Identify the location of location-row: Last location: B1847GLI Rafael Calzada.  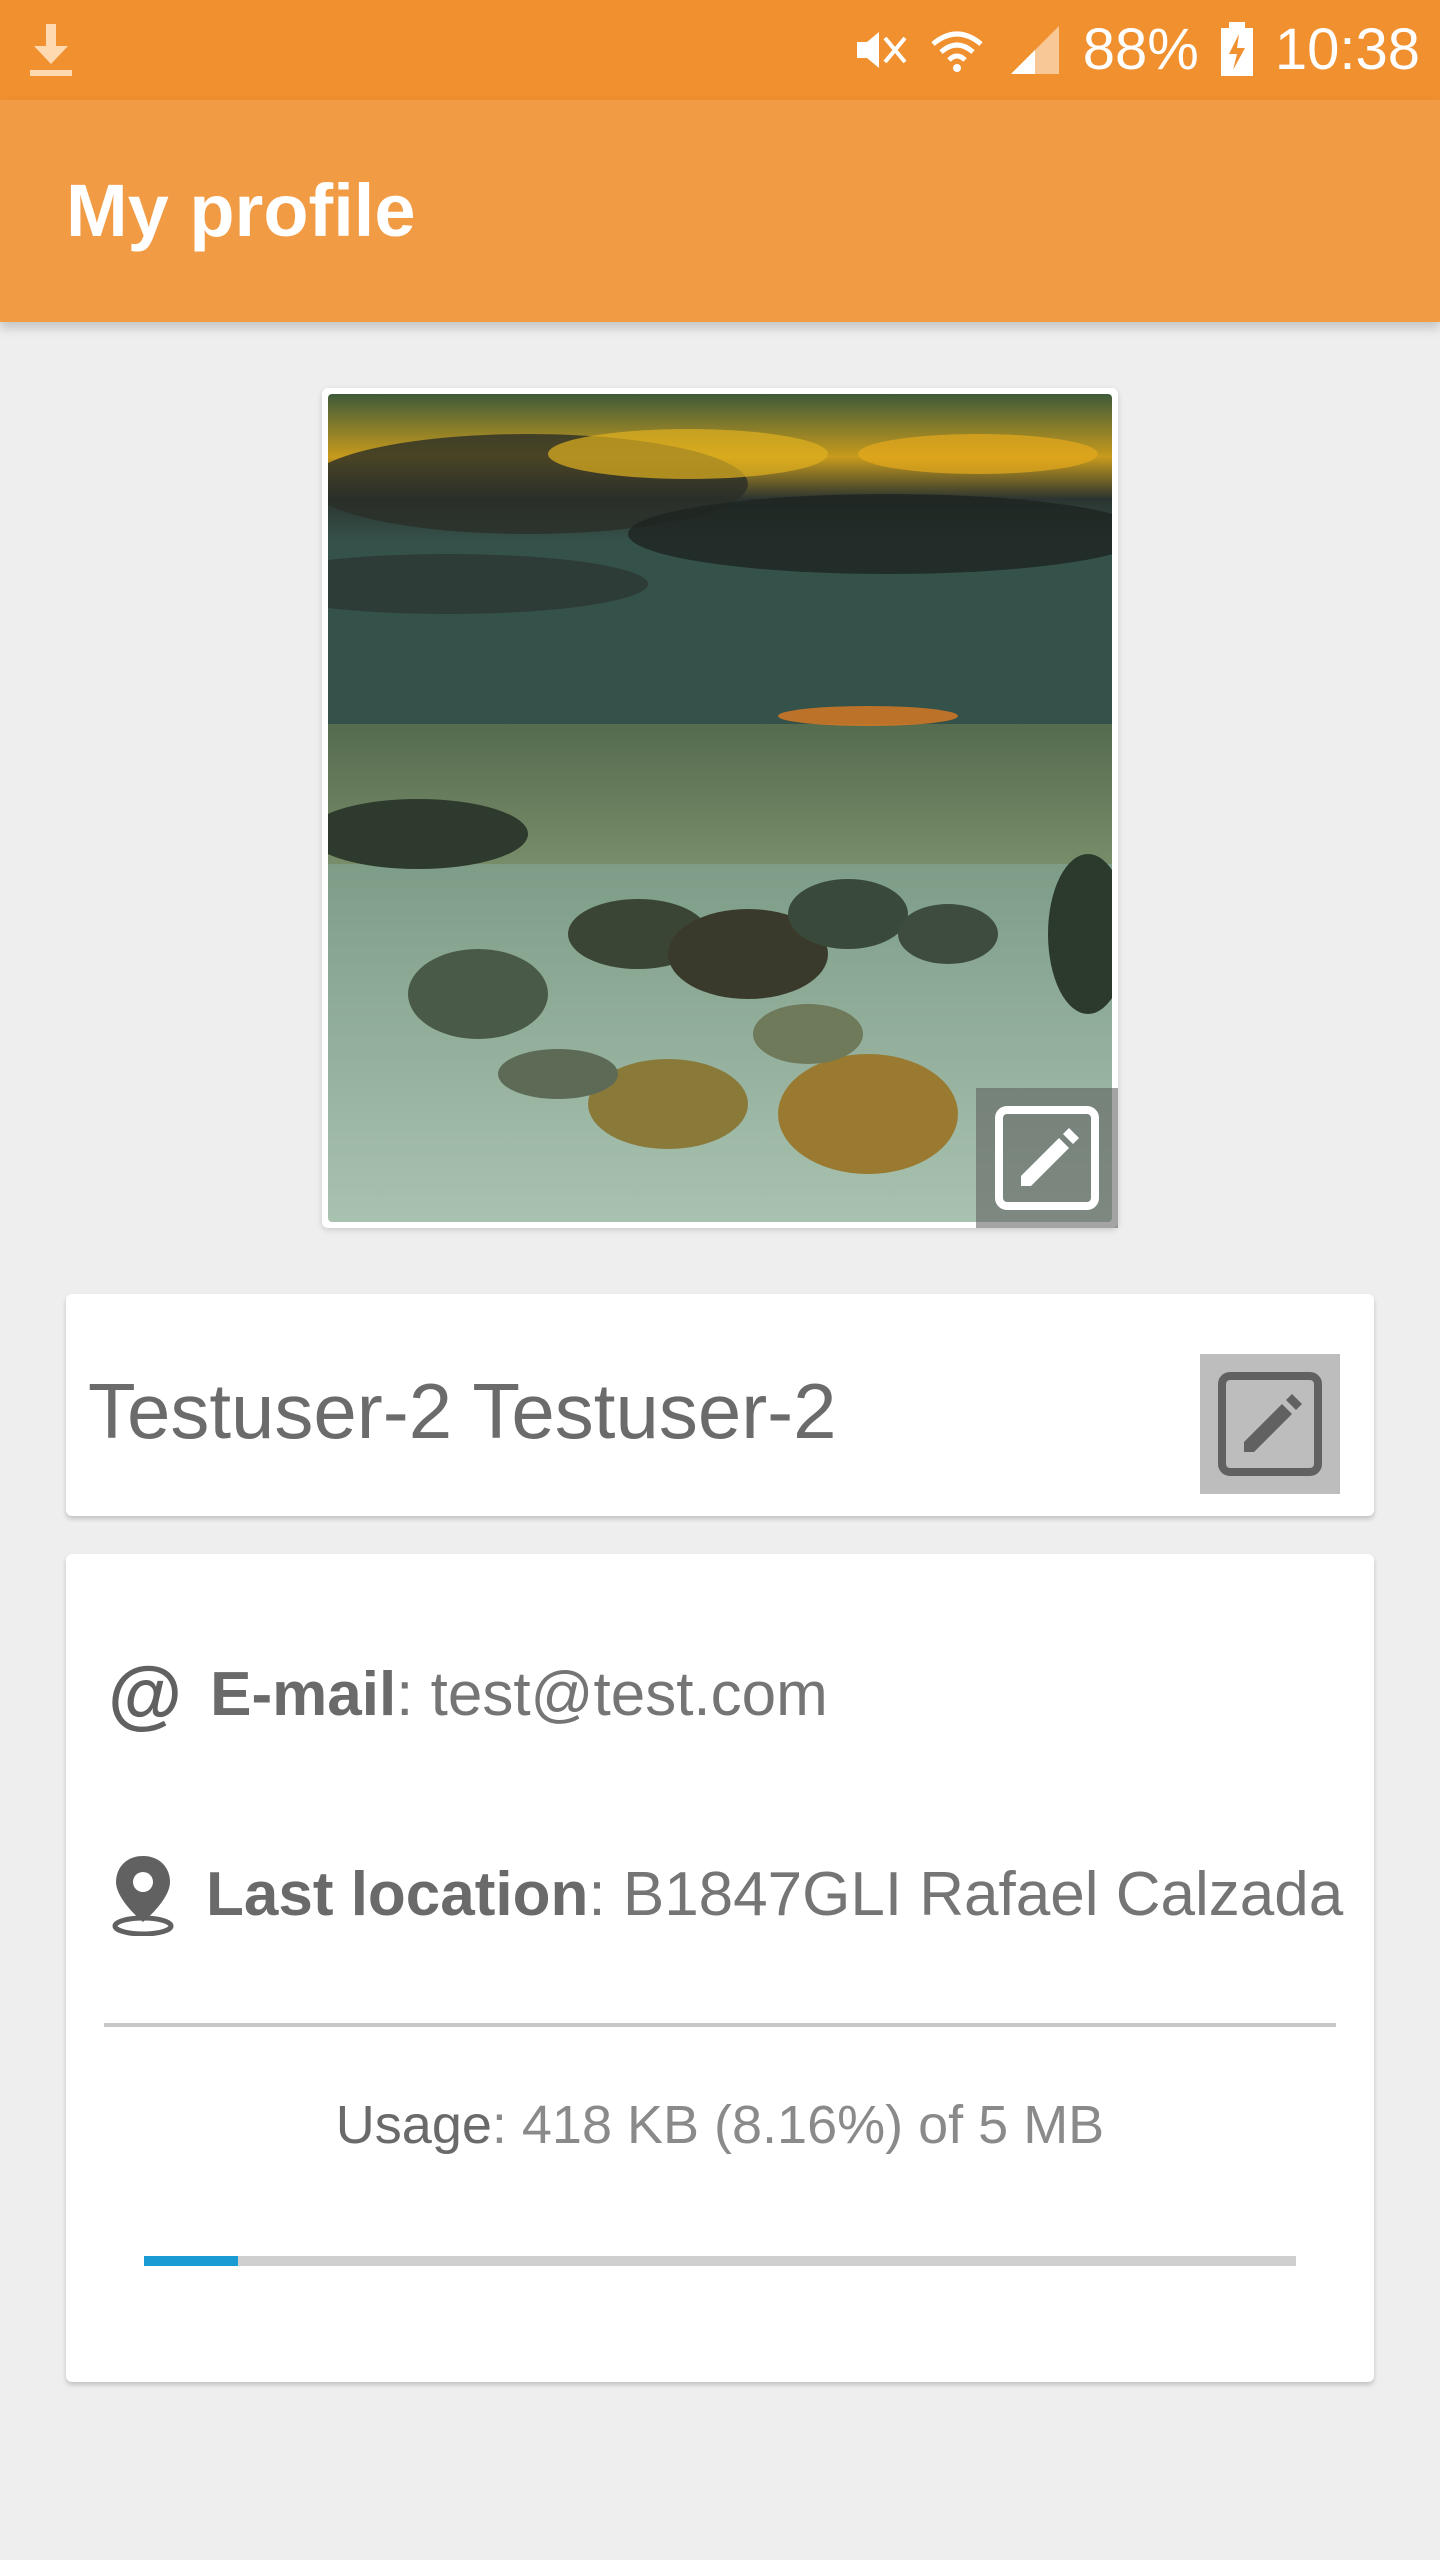
(725, 1894).